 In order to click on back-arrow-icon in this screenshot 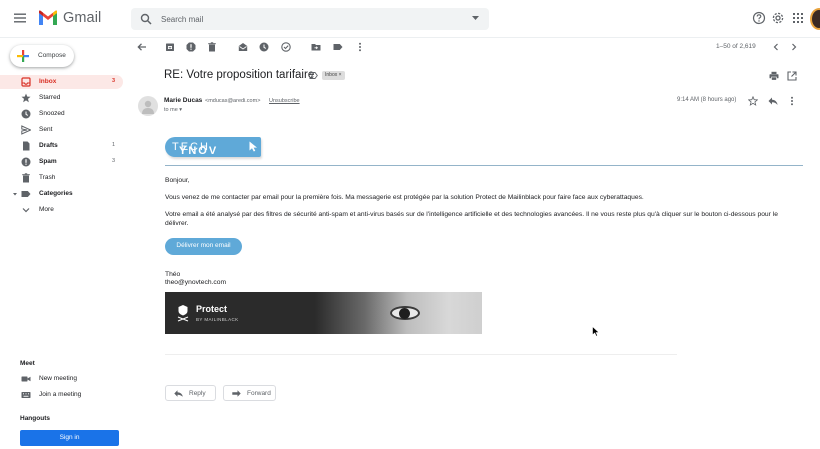, I will do `click(142, 47)`.